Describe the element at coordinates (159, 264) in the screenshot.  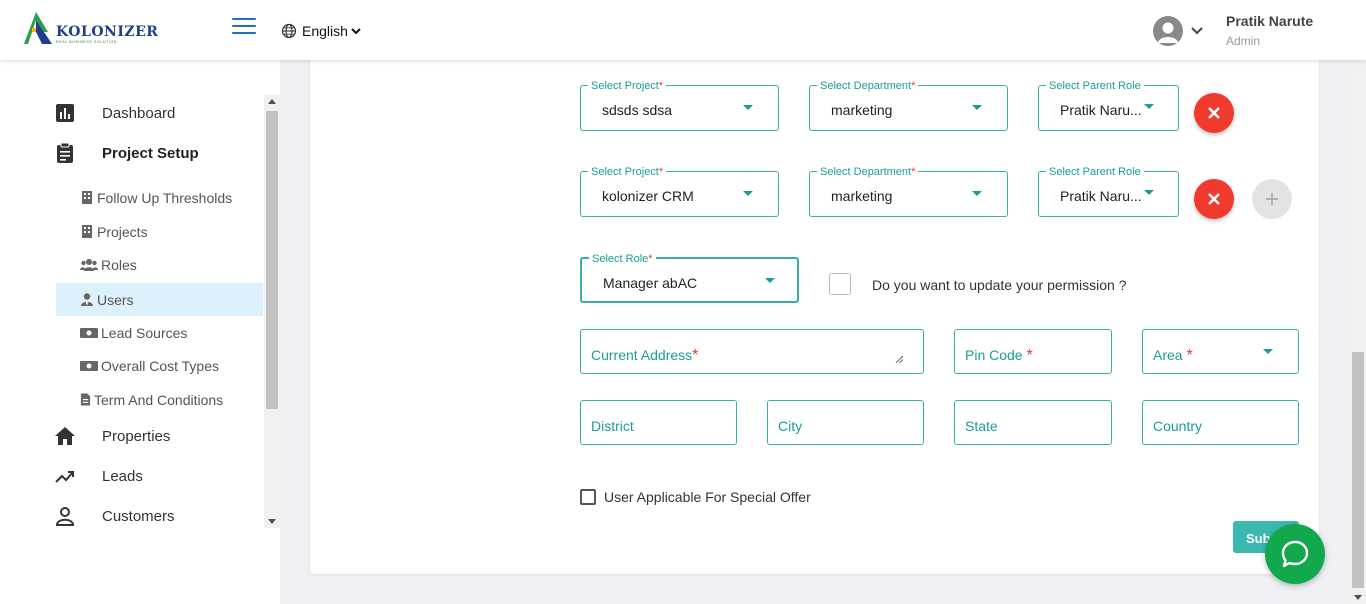
I see `sidebar-item-roles: Roles` at that location.